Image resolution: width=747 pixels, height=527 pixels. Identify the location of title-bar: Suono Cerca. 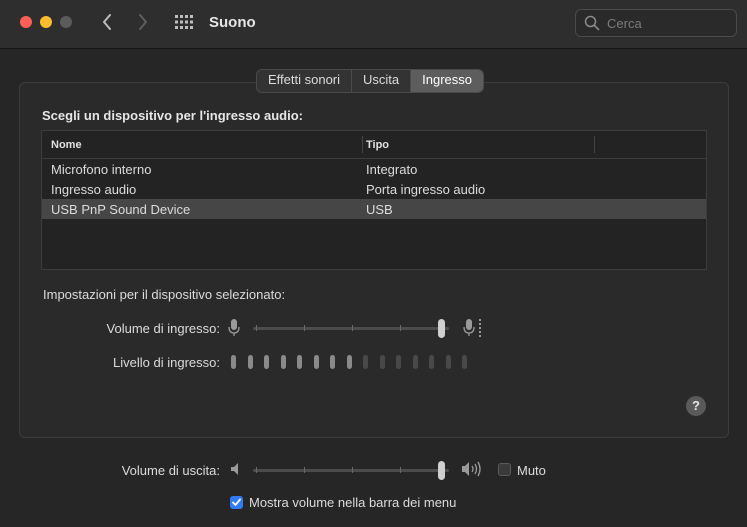
(373, 24).